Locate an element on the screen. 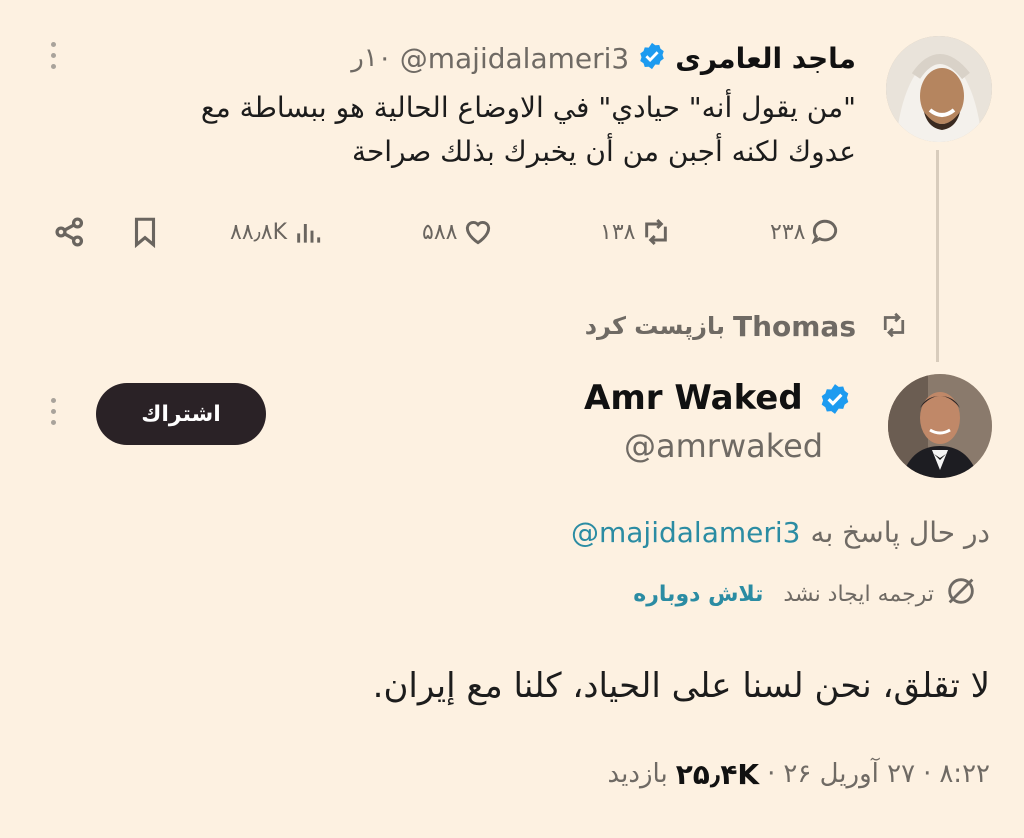 The height and width of the screenshot is (838, 1024). tweet2-meta-time: ۸:۲۲ is located at coordinates (964, 774).